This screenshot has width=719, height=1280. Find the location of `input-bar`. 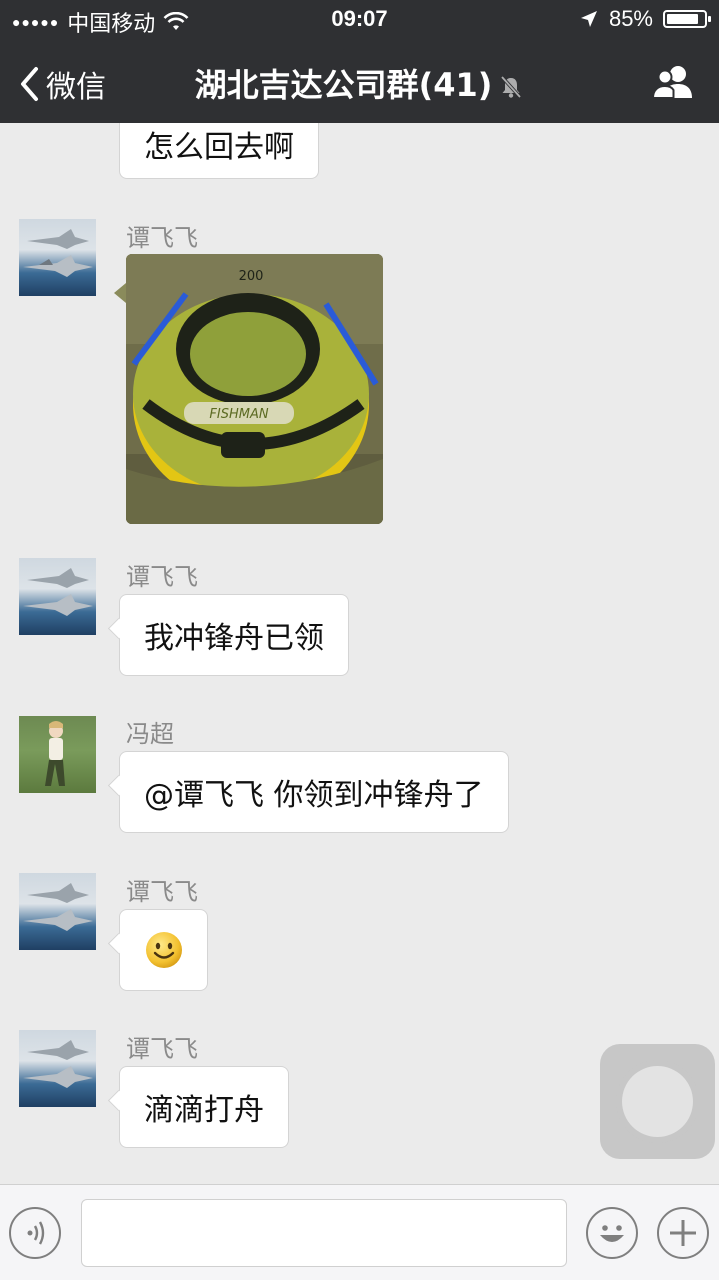

input-bar is located at coordinates (359, 1232).